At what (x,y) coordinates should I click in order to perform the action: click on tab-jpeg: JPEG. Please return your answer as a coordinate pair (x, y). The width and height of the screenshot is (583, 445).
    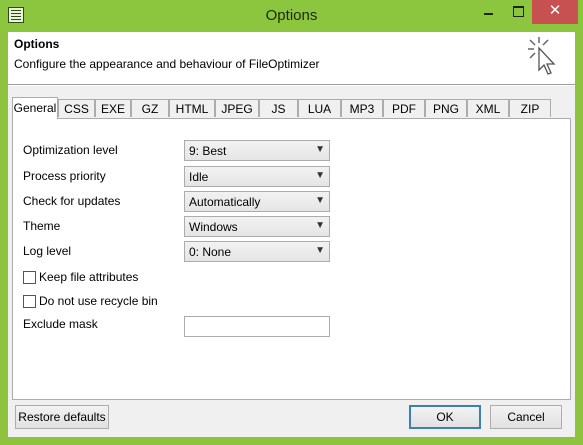
    Looking at the image, I should click on (237, 108).